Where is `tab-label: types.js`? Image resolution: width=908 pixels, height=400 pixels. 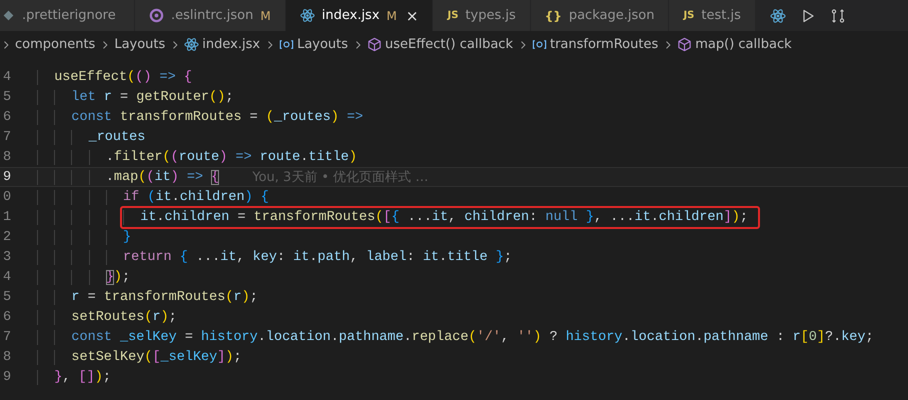
tab-label: types.js is located at coordinates (490, 15).